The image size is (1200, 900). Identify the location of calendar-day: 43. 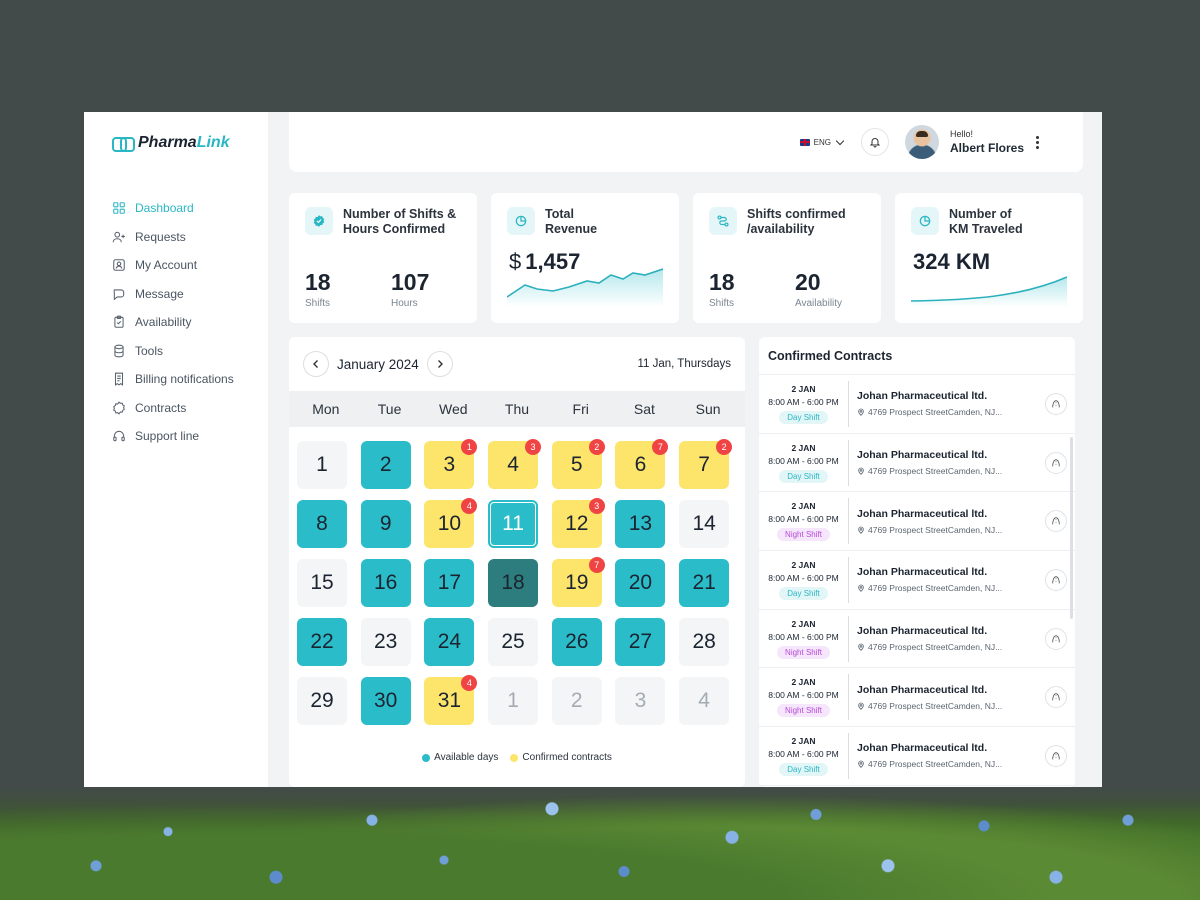
(515, 464).